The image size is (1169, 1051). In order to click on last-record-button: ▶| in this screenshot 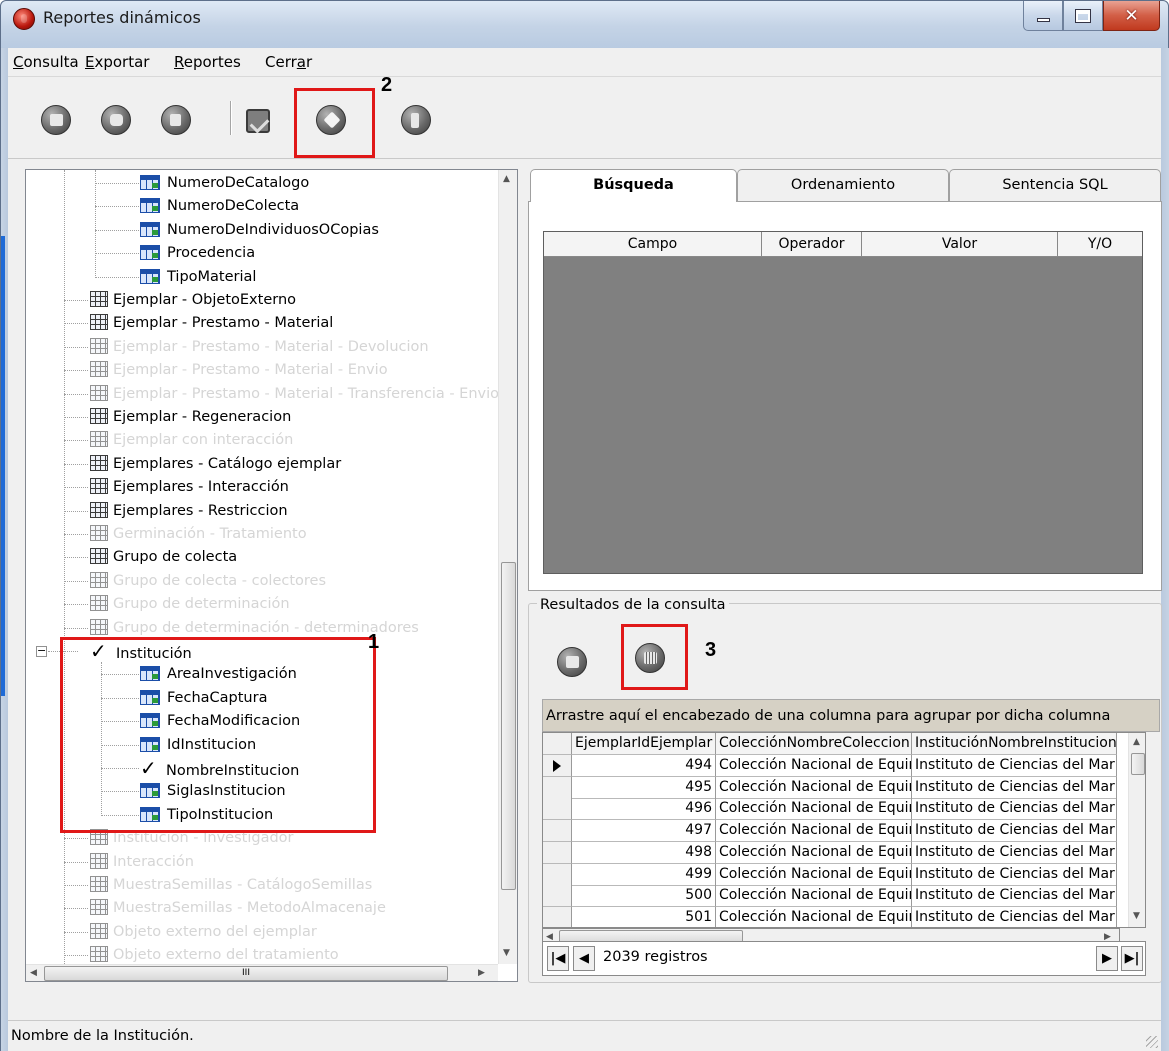, I will do `click(1132, 958)`.